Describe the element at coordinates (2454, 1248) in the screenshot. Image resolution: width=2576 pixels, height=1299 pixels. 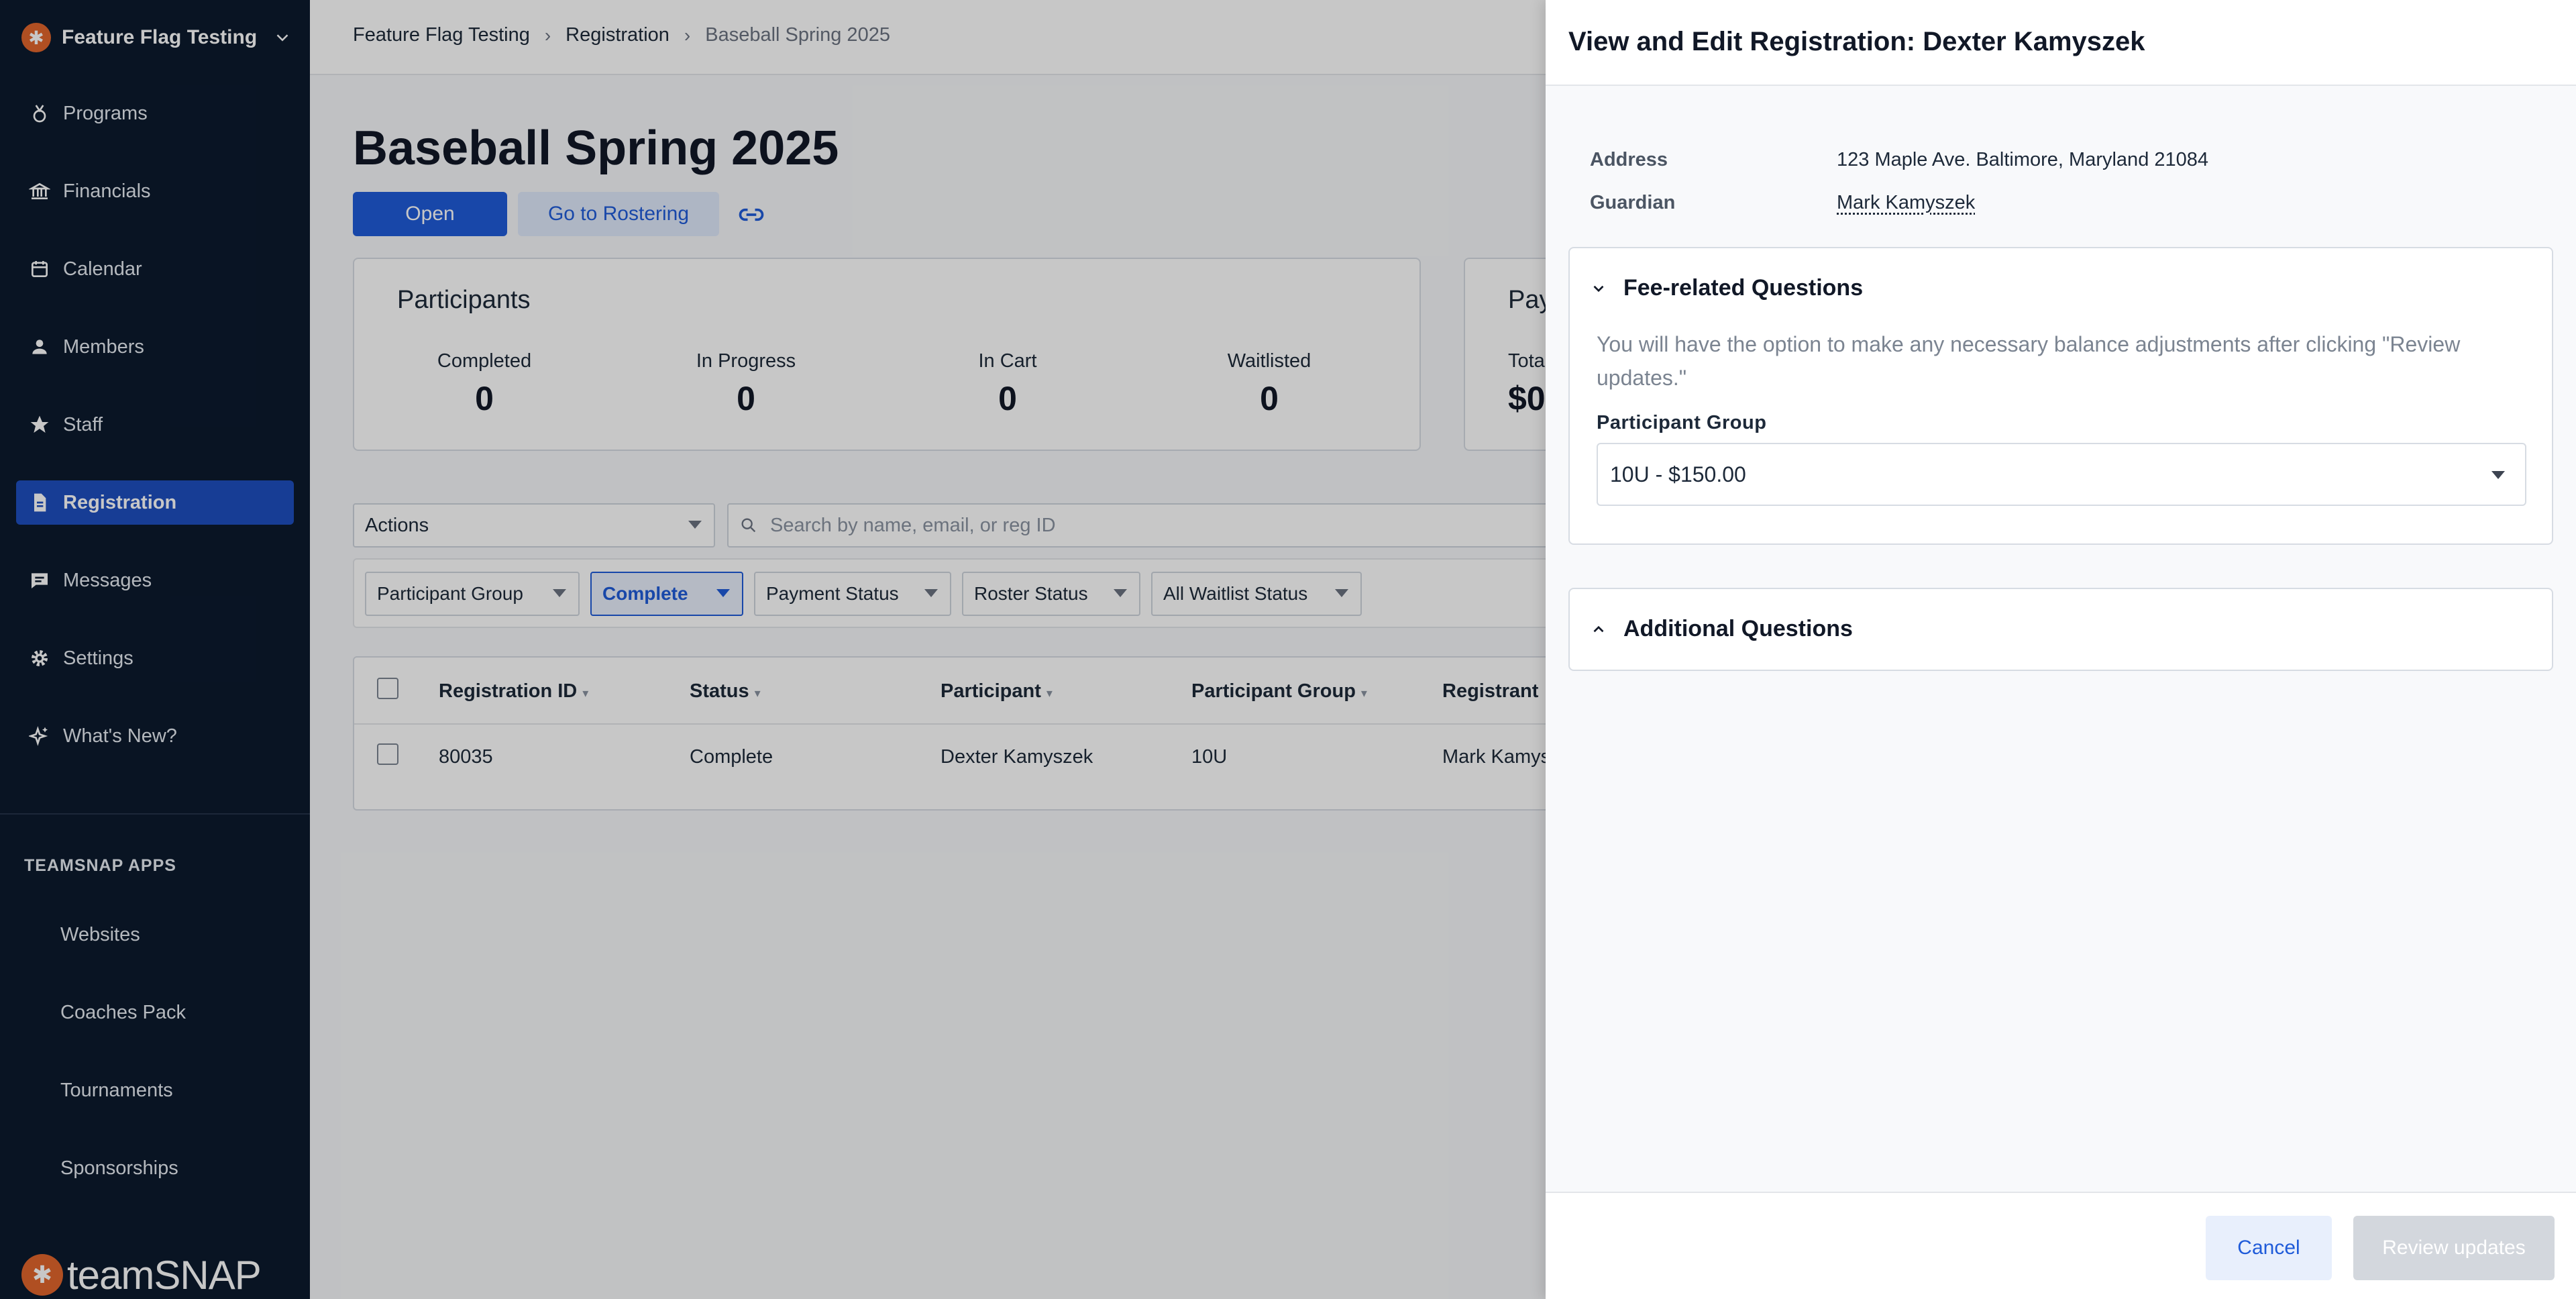
I see `review-updates-button: Review updates` at that location.